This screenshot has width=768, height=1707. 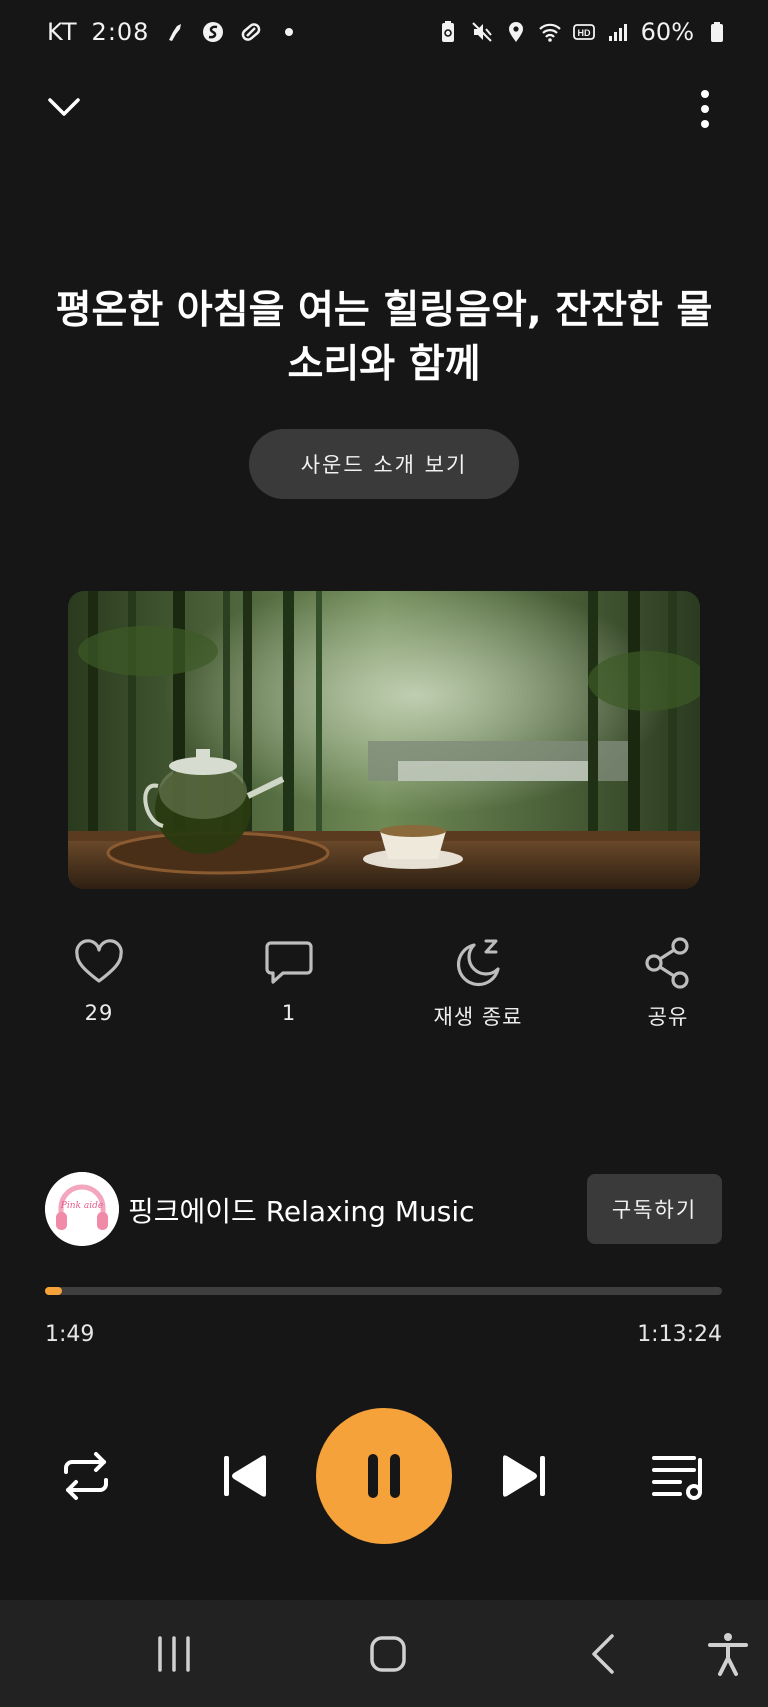 What do you see at coordinates (86, 1476) in the screenshot?
I see `repeat-icon` at bounding box center [86, 1476].